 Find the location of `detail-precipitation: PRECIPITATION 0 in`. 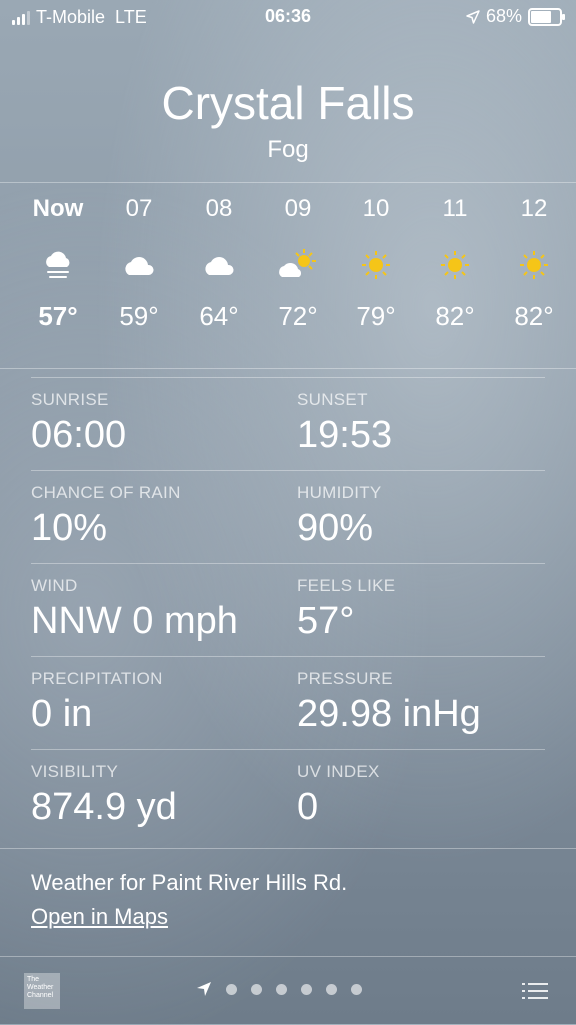

detail-precipitation: PRECIPITATION 0 in is located at coordinates (97, 702).